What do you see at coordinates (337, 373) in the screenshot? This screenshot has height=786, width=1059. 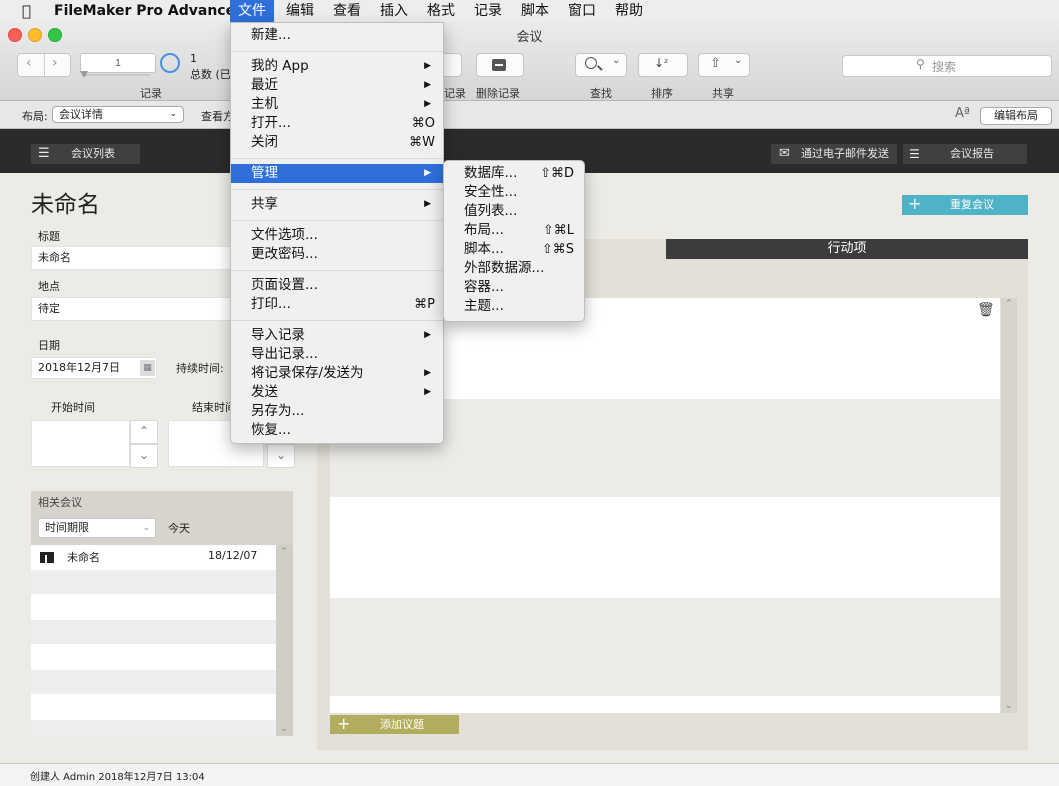 I see `menu-item-save-send-records: 将记录保存/发送为 ▶` at bounding box center [337, 373].